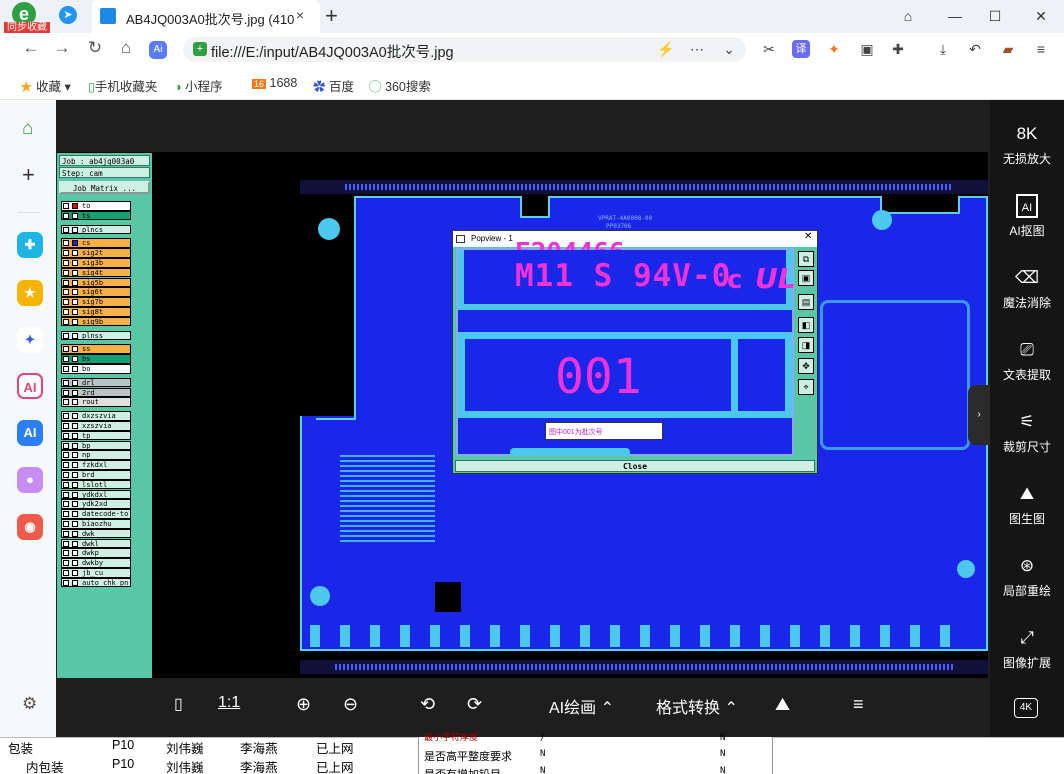  Describe the element at coordinates (834, 49) in the screenshot. I see `game-icon: ✦` at that location.